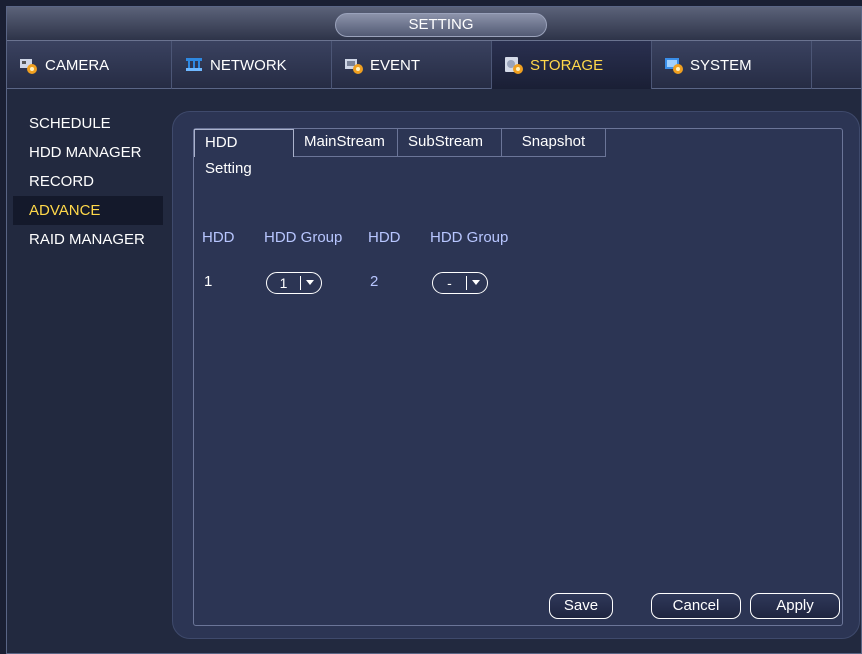 Image resolution: width=862 pixels, height=654 pixels. I want to click on tab-system: SYSTEM, so click(732, 65).